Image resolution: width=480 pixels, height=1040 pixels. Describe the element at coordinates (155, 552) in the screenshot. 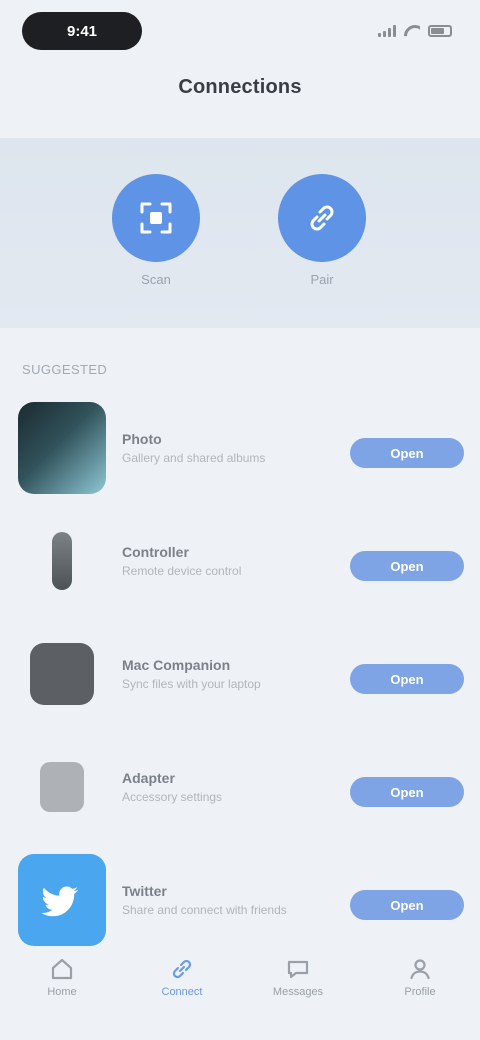

I see `app-name: Controller` at that location.